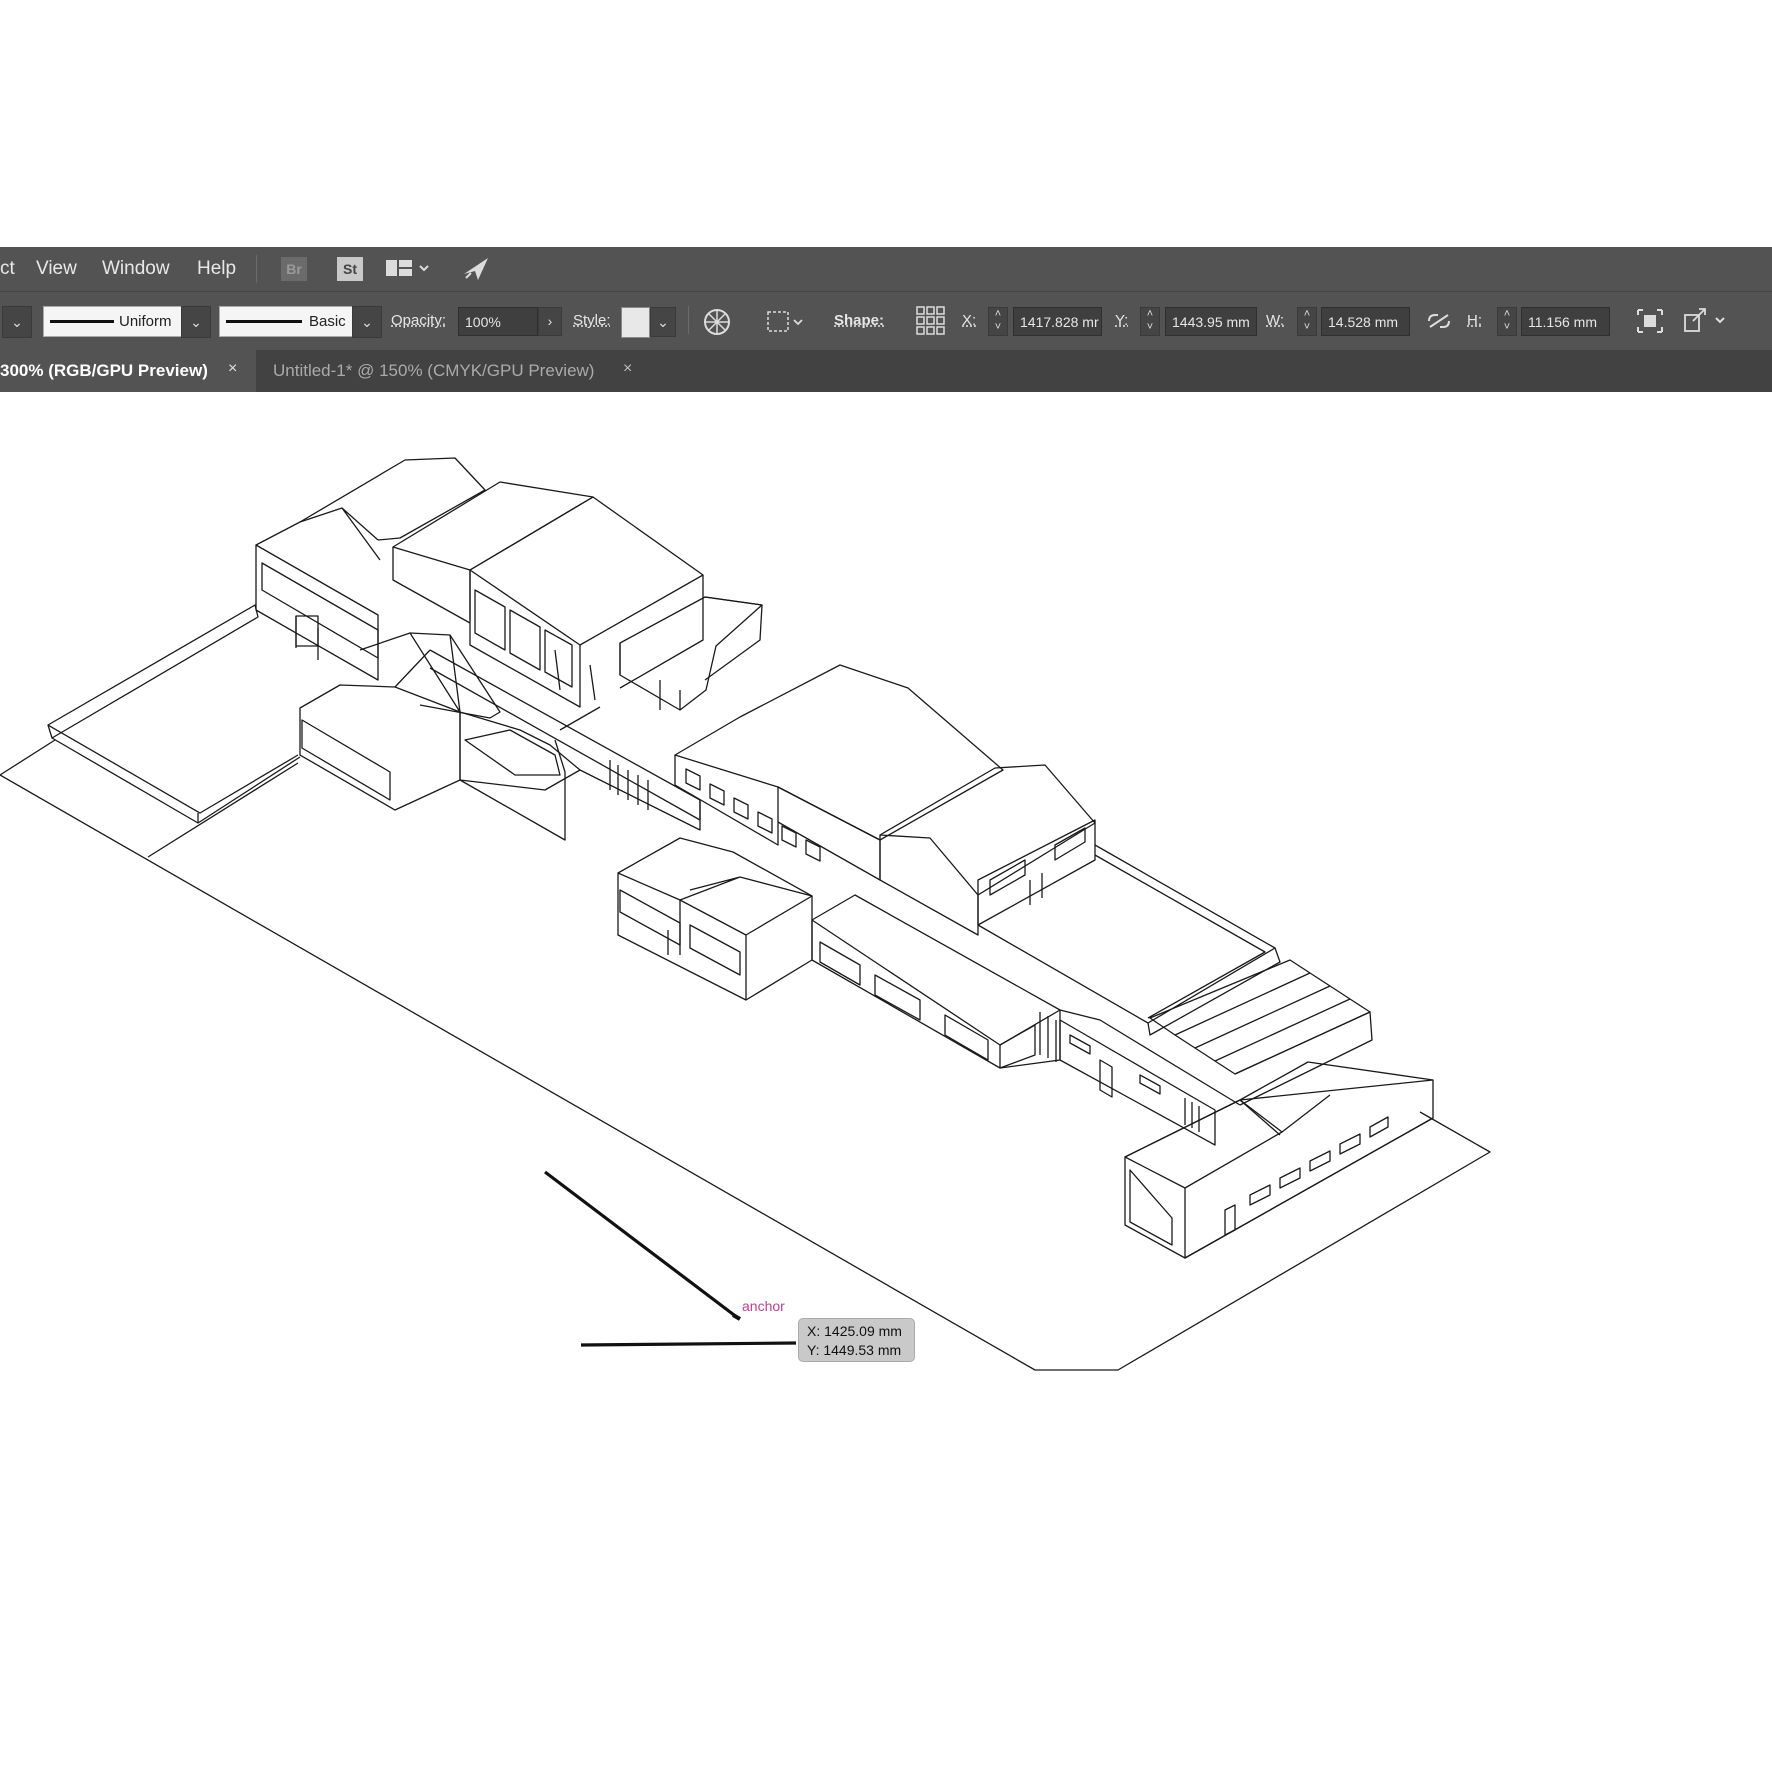 The width and height of the screenshot is (1772, 1772). Describe the element at coordinates (969, 320) in the screenshot. I see `x-label: X:` at that location.